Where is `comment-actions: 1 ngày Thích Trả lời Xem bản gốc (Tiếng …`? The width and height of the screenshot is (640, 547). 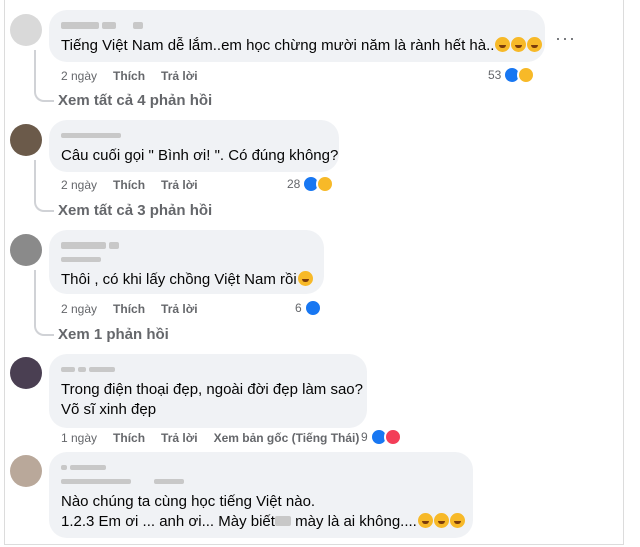
comment-actions: 1 ngày Thích Trả lời Xem bản gốc (Tiếng … is located at coordinates (210, 438).